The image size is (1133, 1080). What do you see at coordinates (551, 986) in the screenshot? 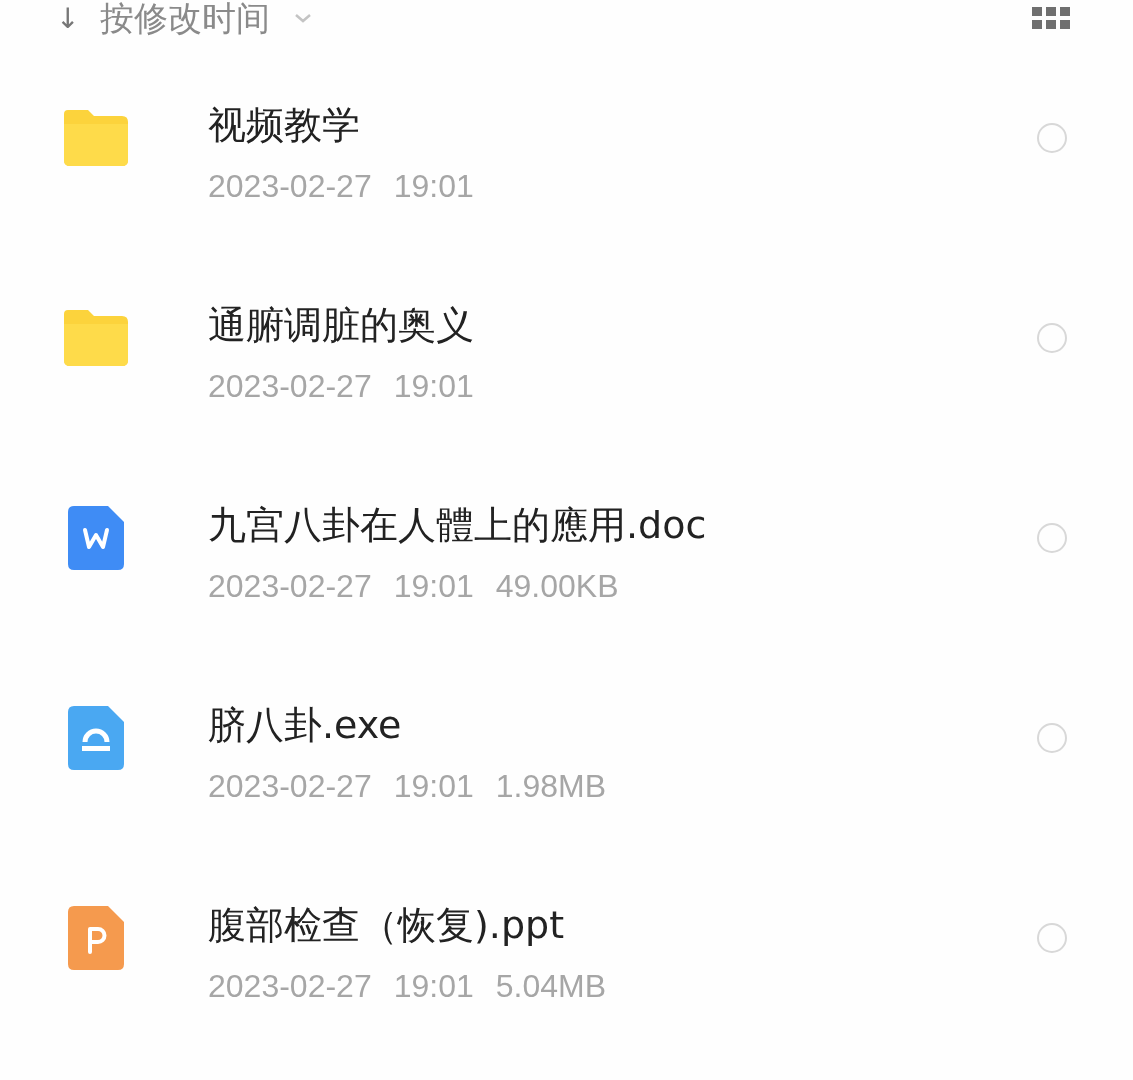
I see `file-size: 5.04MB` at bounding box center [551, 986].